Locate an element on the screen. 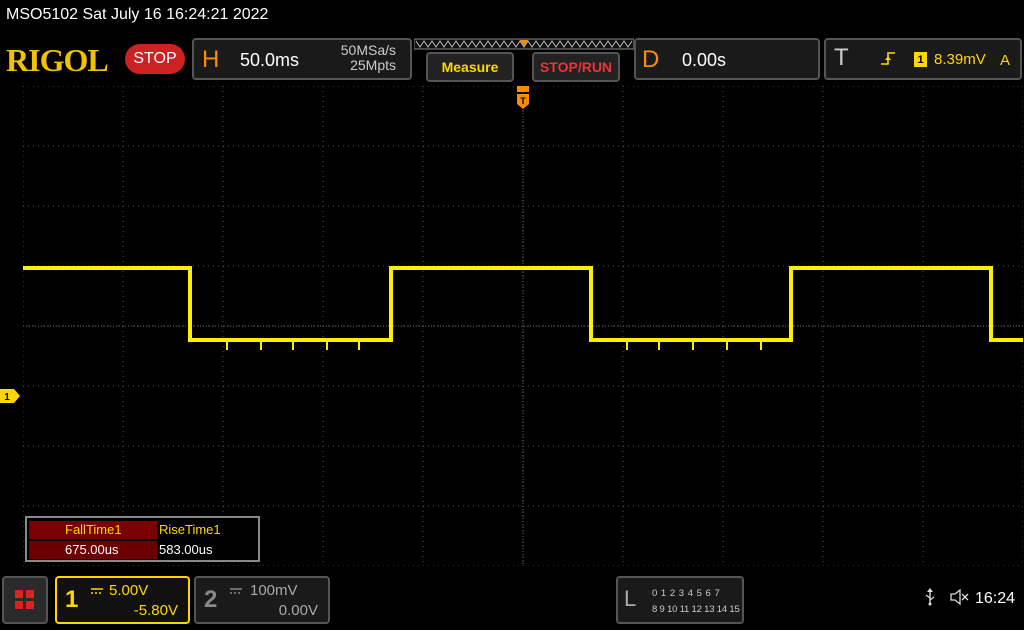  time-base-value: 50.0ms is located at coordinates (270, 60).